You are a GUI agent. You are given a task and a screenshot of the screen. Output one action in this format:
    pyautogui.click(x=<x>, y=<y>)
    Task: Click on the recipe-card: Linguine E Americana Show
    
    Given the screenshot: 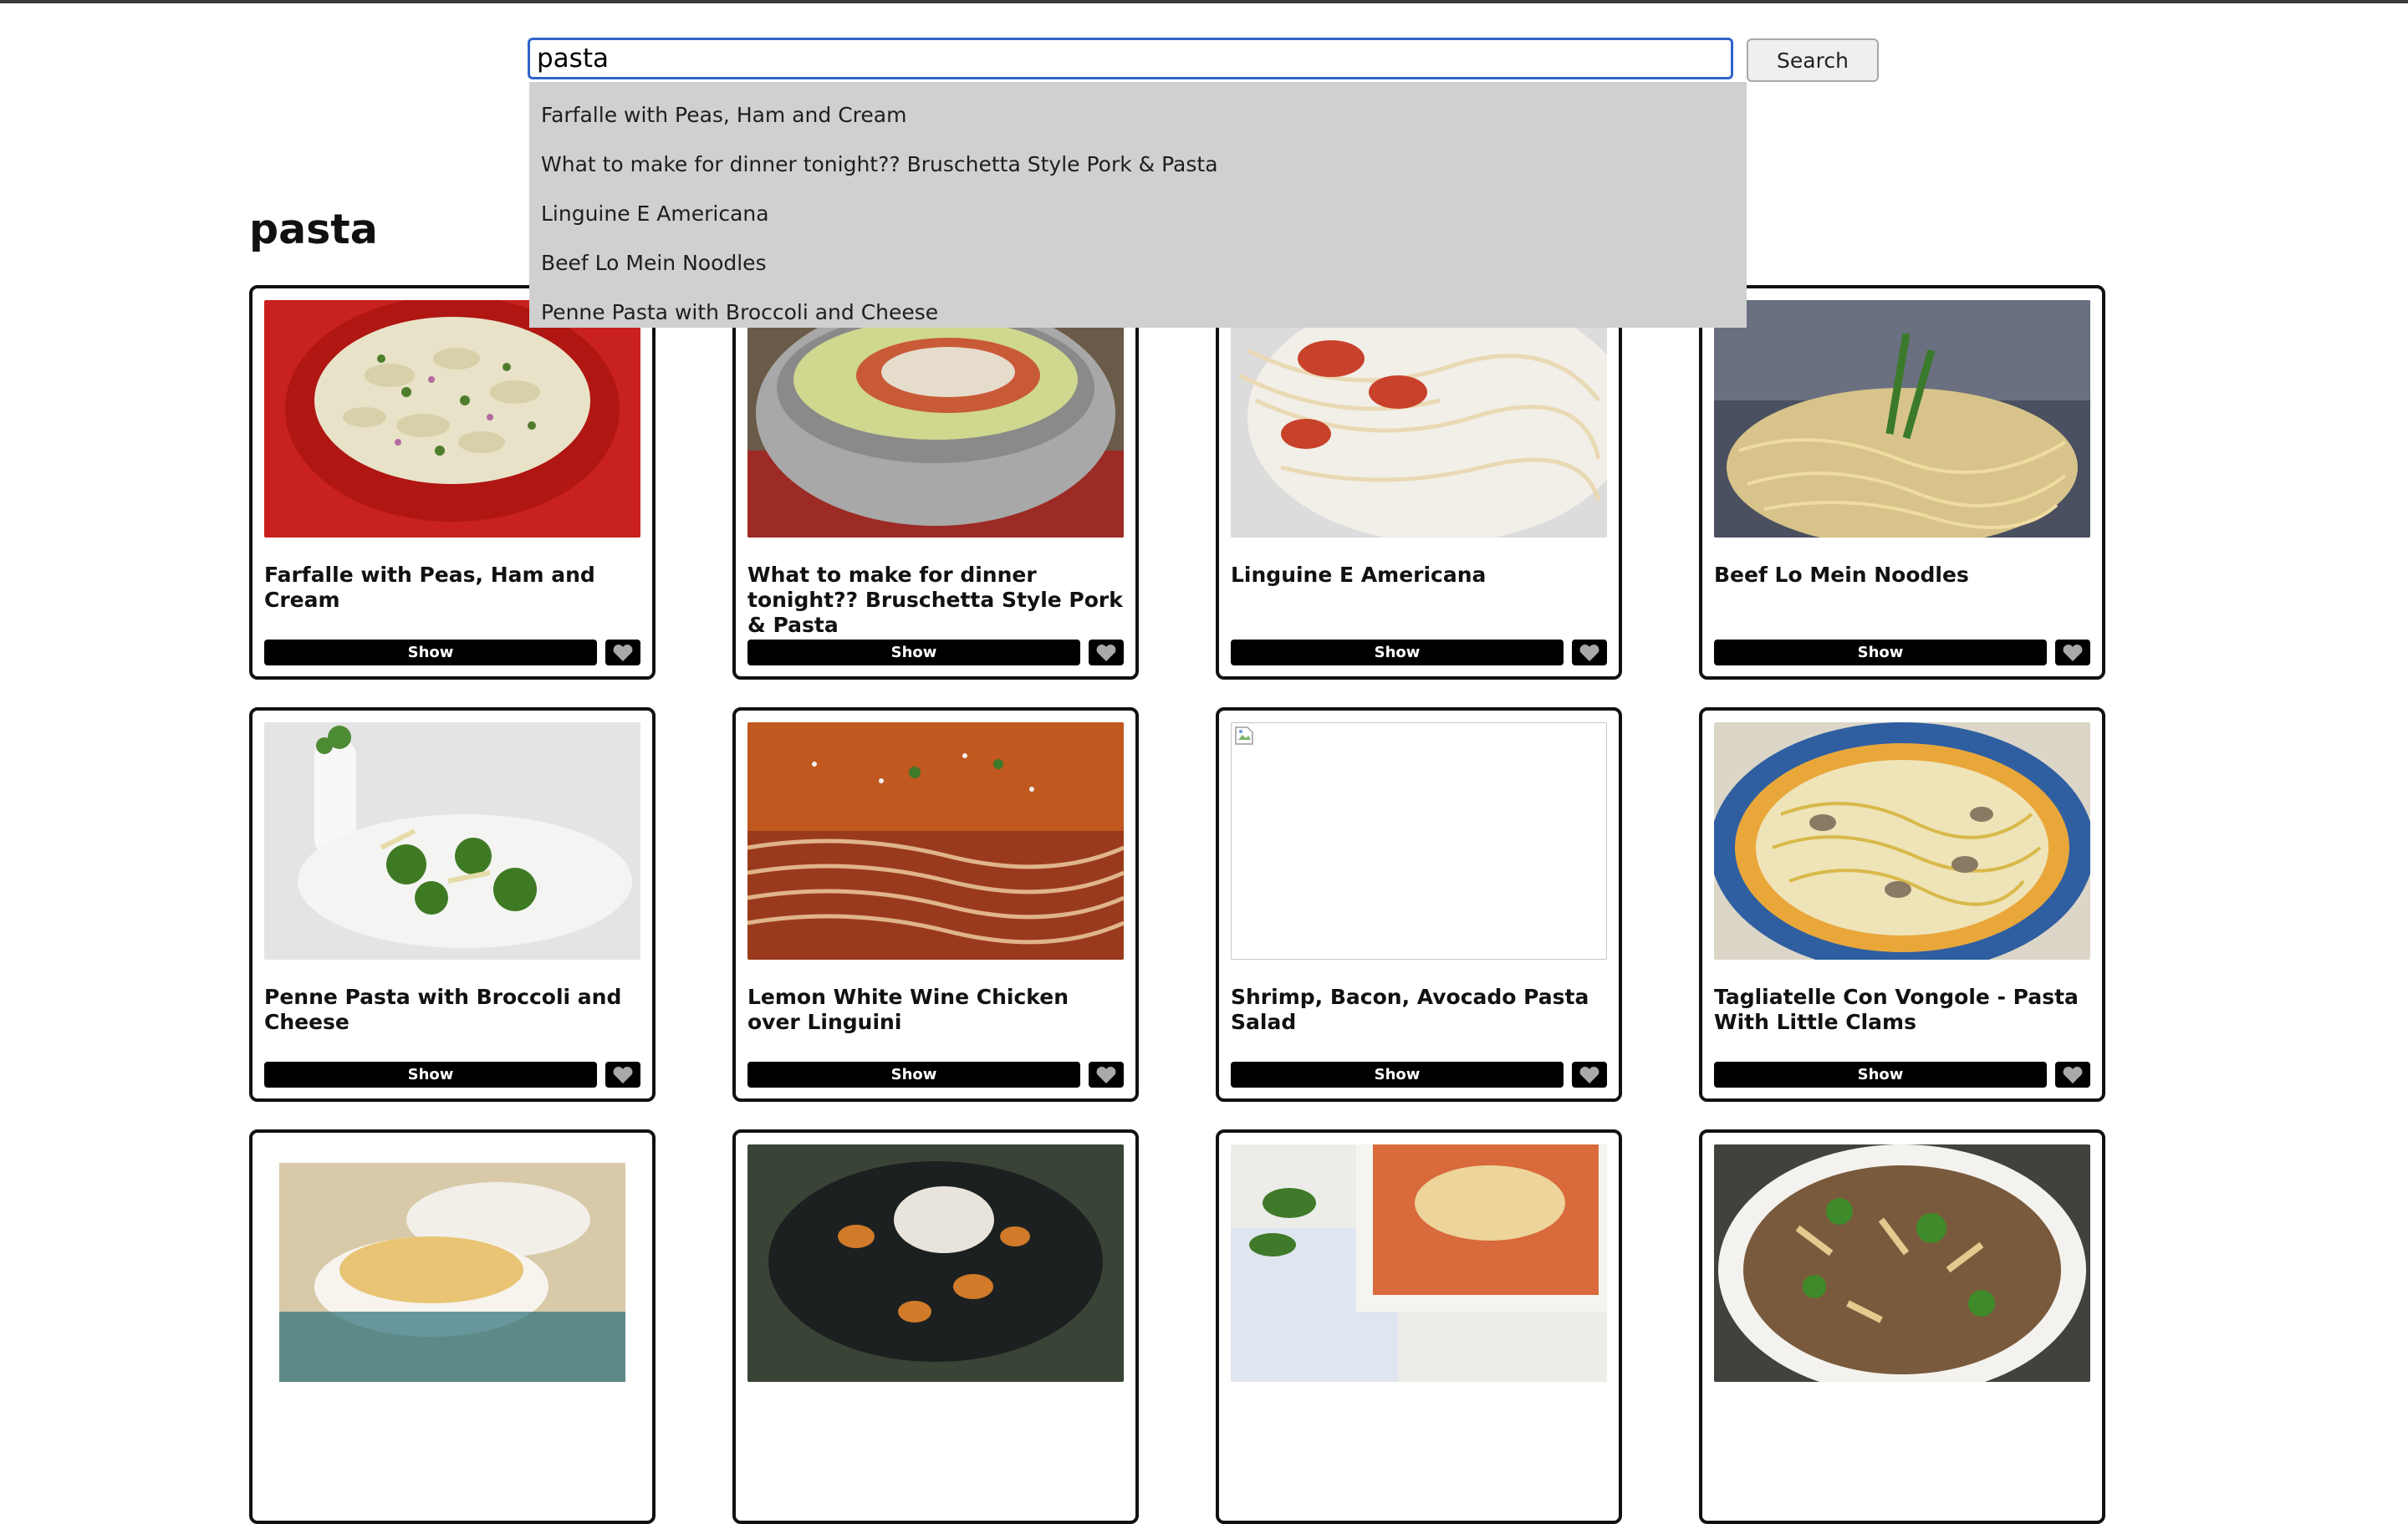 What is the action you would take?
    pyautogui.click(x=1419, y=482)
    